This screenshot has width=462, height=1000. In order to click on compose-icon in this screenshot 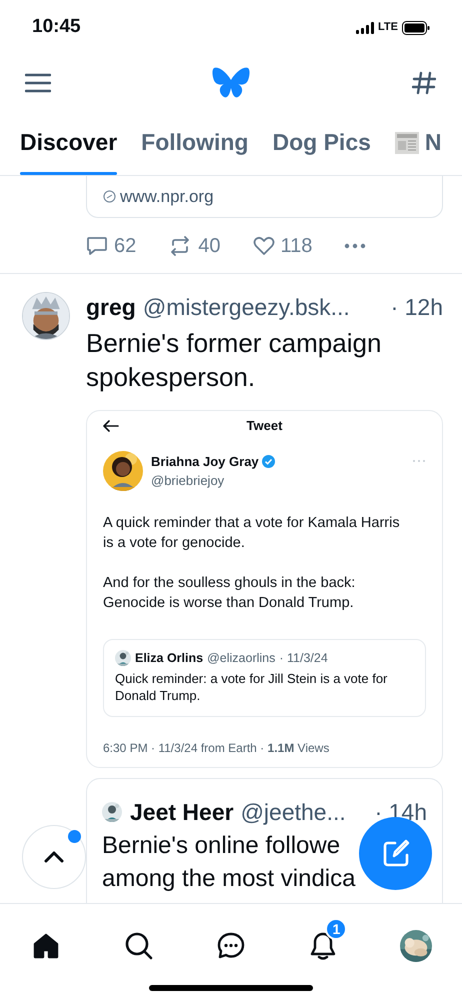, I will do `click(395, 853)`.